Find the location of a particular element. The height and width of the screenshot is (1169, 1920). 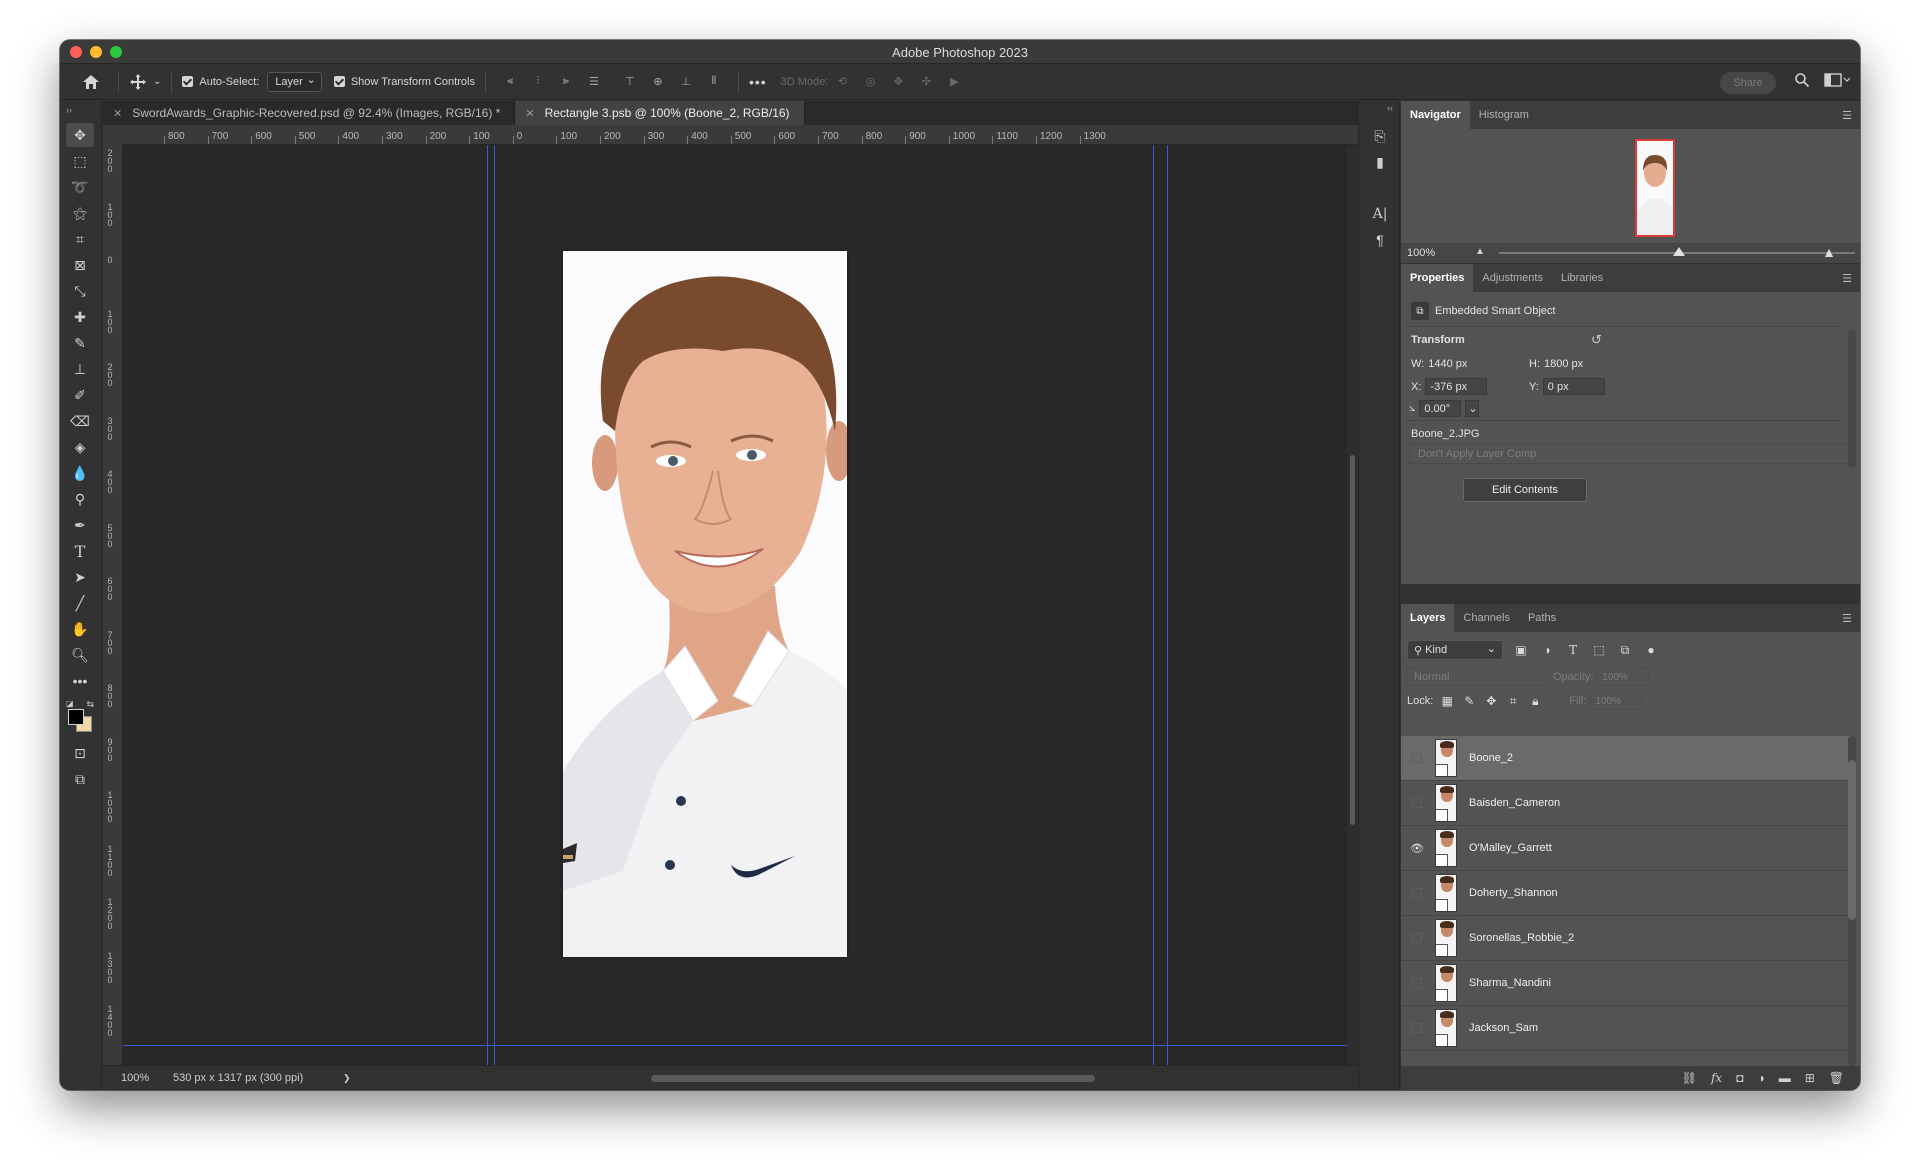

horizontal-scrollbar-thumb is located at coordinates (873, 1078).